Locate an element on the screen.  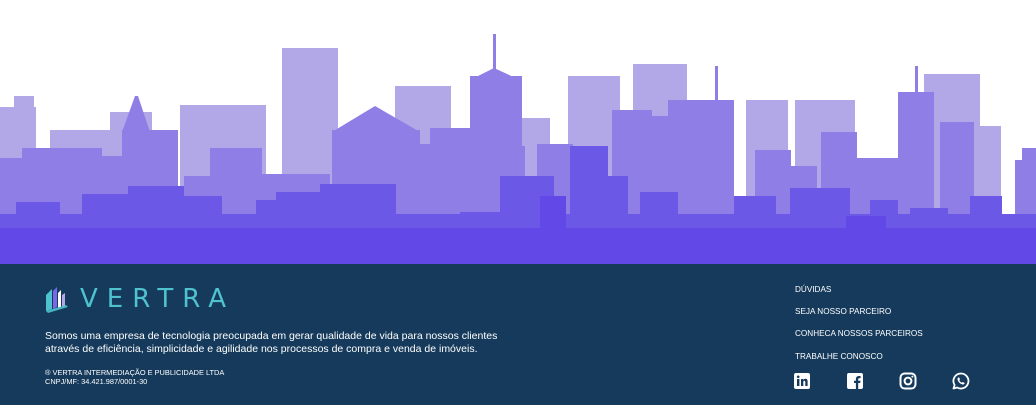
footer-link-seja-parceiro: SEJA NOSSO PARCEIRO is located at coordinates (895, 318).